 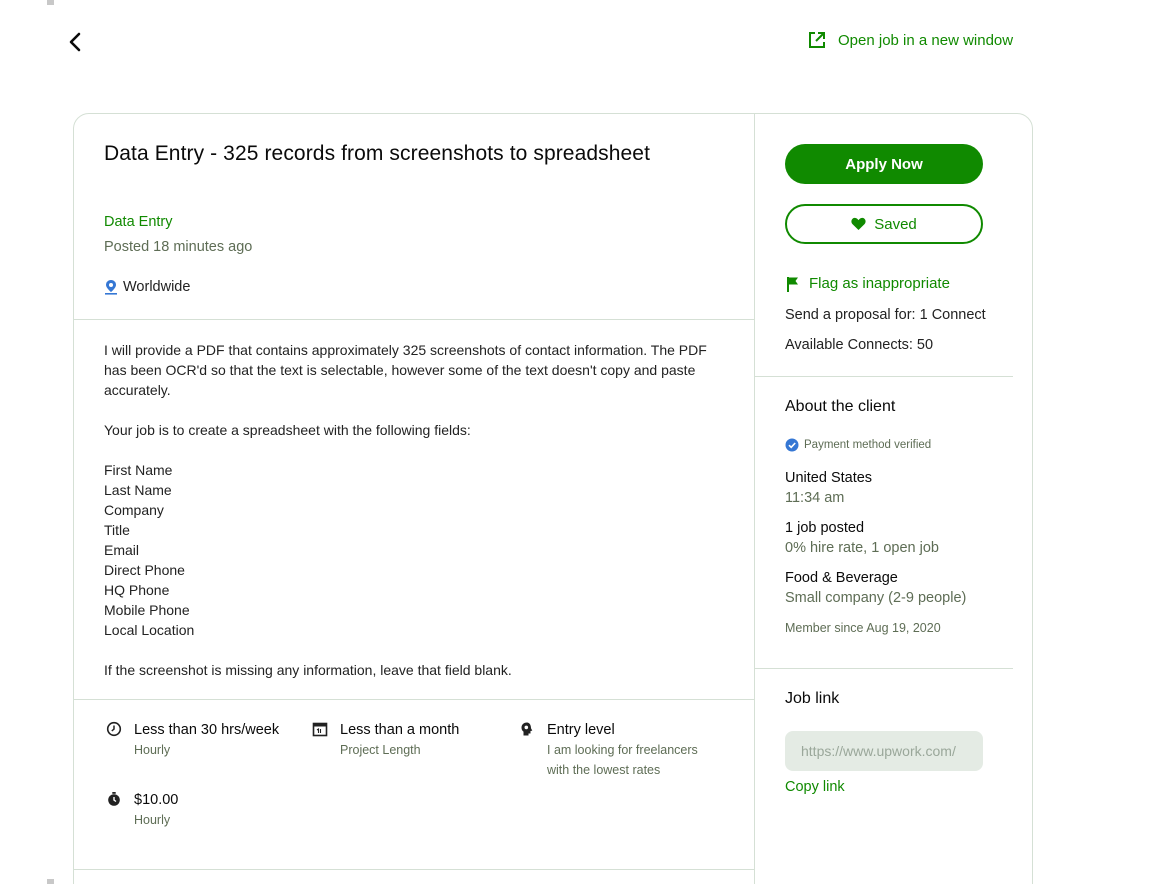 What do you see at coordinates (144, 570) in the screenshot?
I see `field-item: Direct Phone` at bounding box center [144, 570].